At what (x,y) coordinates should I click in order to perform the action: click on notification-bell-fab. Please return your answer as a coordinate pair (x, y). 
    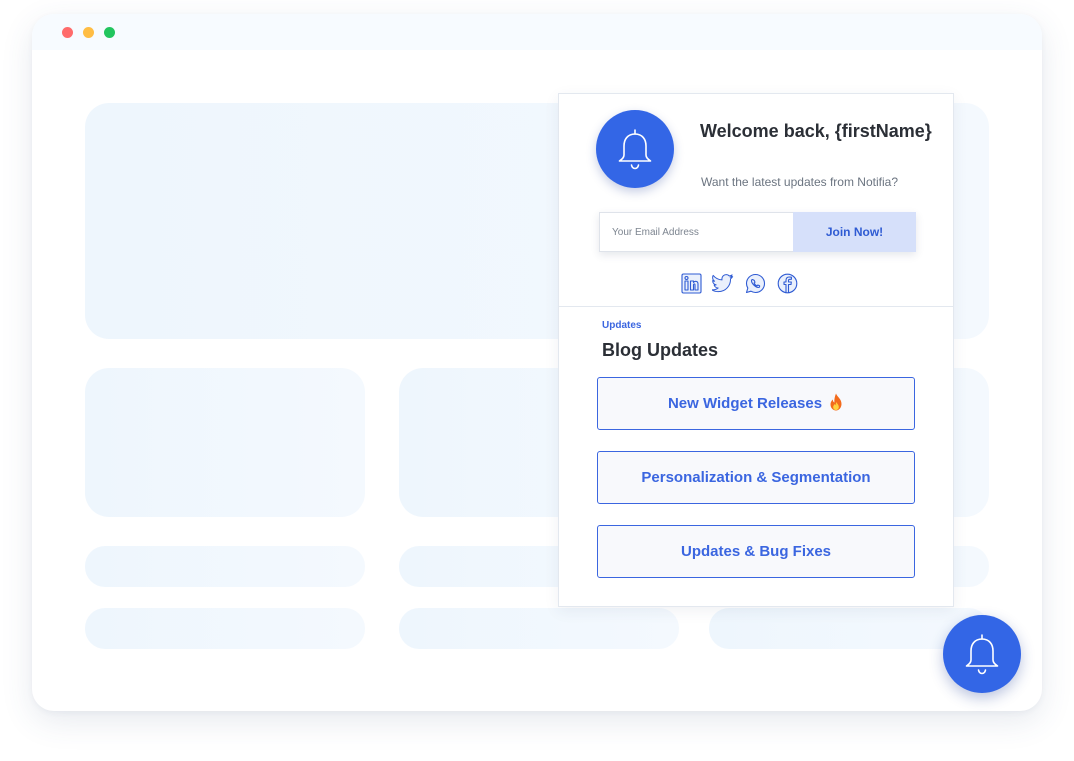
    Looking at the image, I should click on (982, 654).